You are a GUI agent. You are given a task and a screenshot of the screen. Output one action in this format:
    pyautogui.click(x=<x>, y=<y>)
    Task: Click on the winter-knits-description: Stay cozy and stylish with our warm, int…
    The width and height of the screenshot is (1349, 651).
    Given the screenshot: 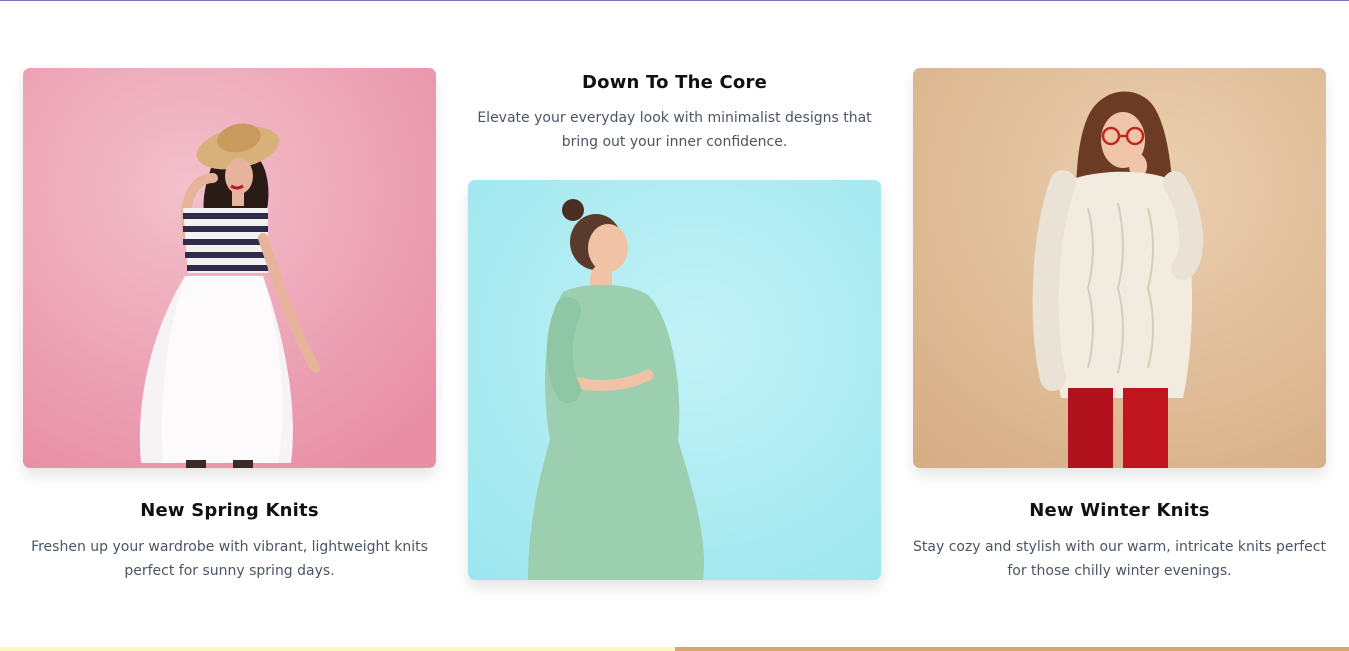 What is the action you would take?
    pyautogui.click(x=1119, y=559)
    